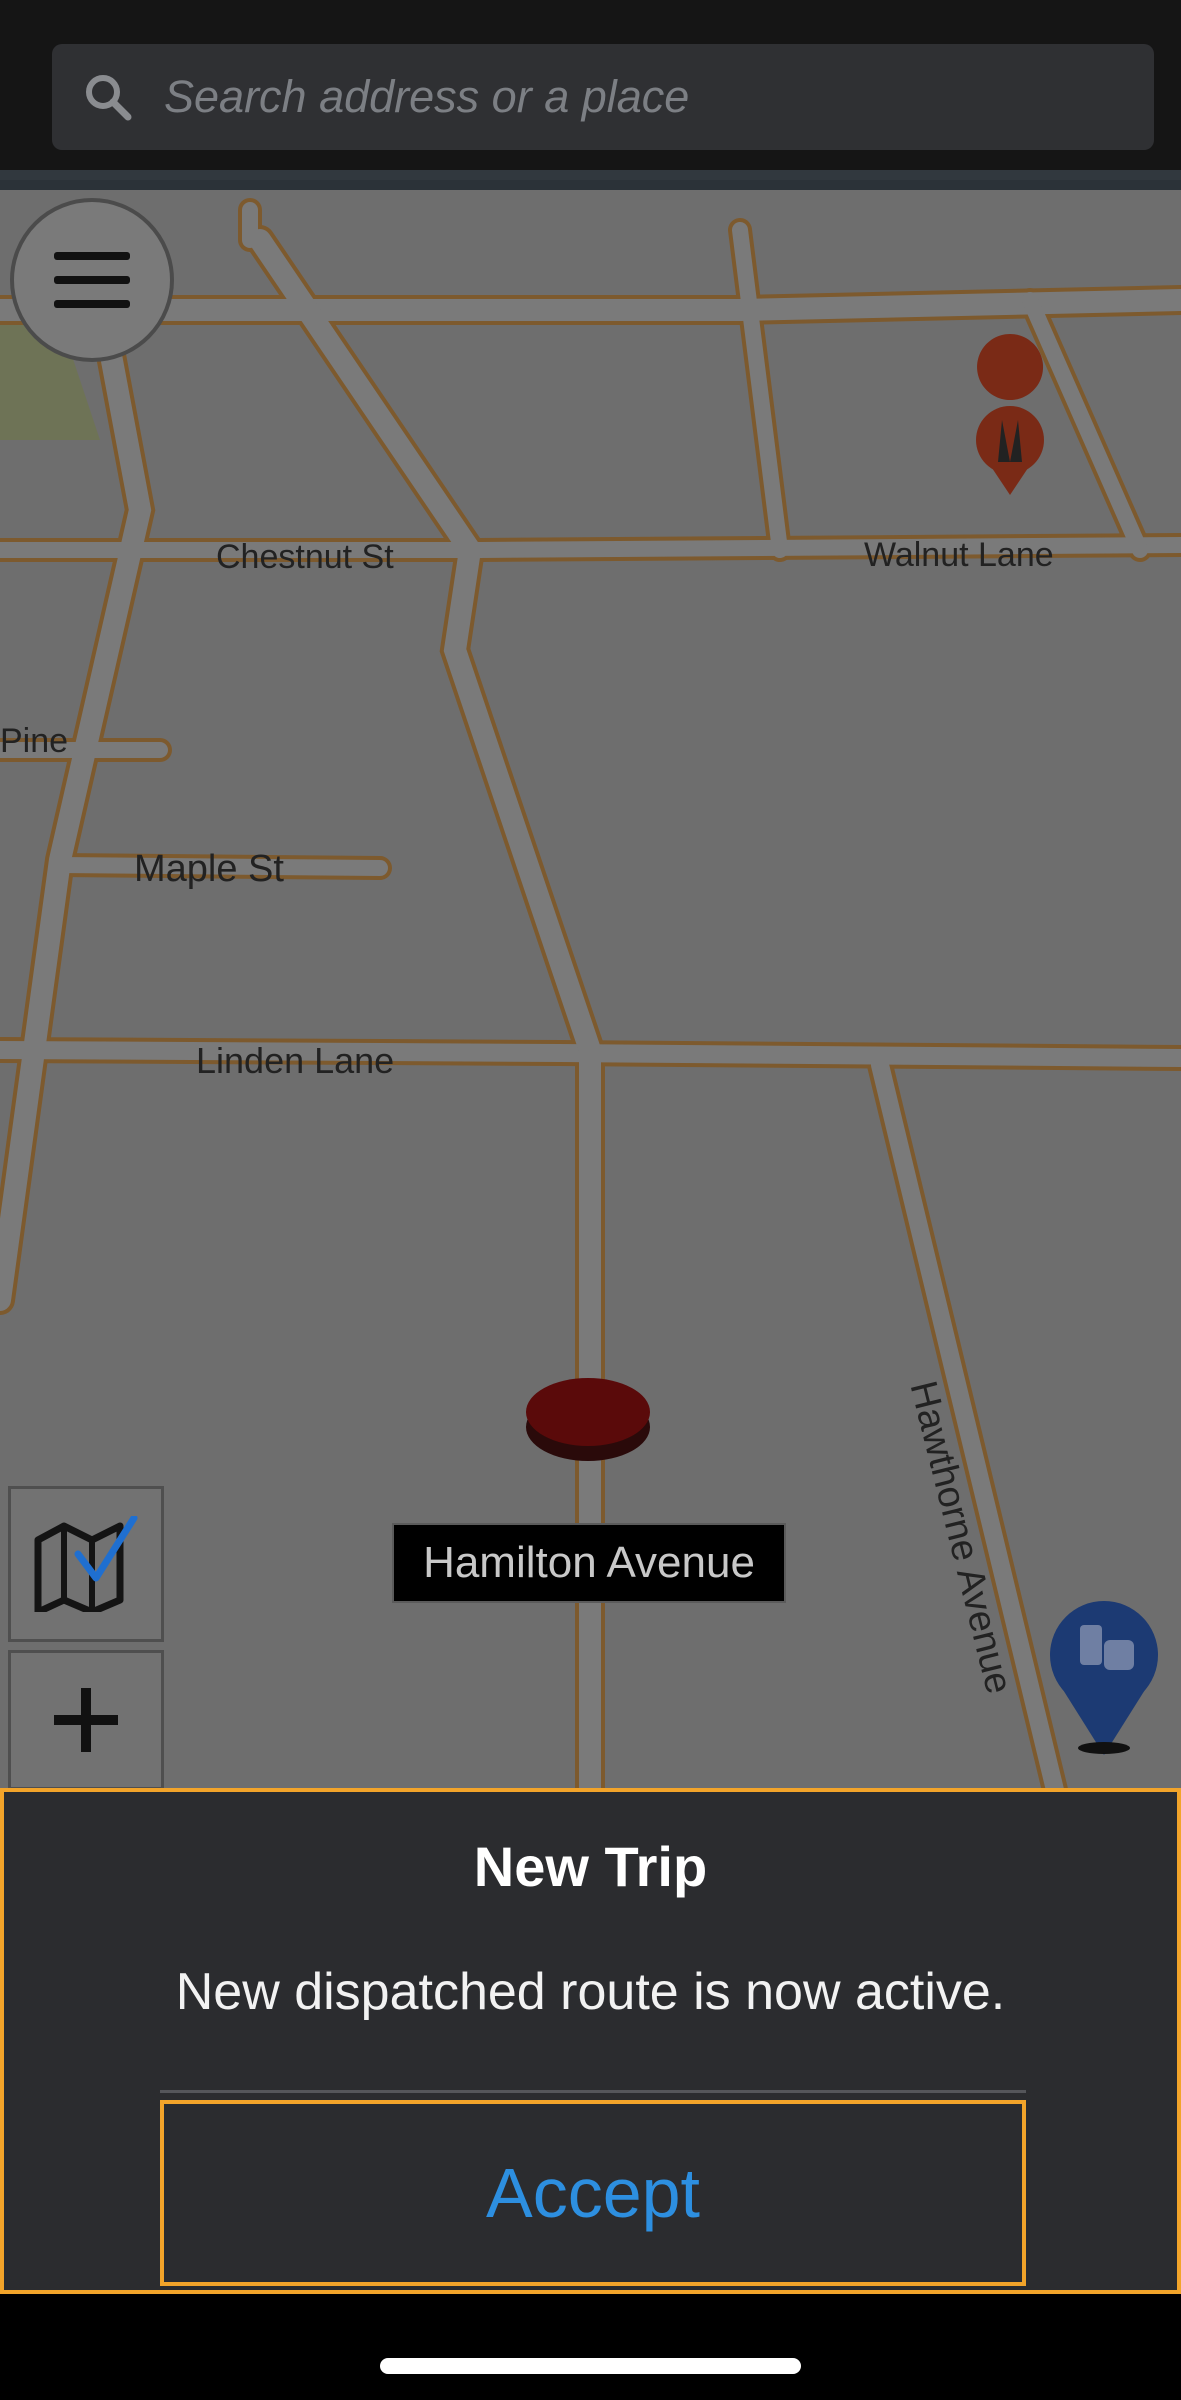 This screenshot has width=1181, height=2400. I want to click on street-label-pine: Pine, so click(34, 741).